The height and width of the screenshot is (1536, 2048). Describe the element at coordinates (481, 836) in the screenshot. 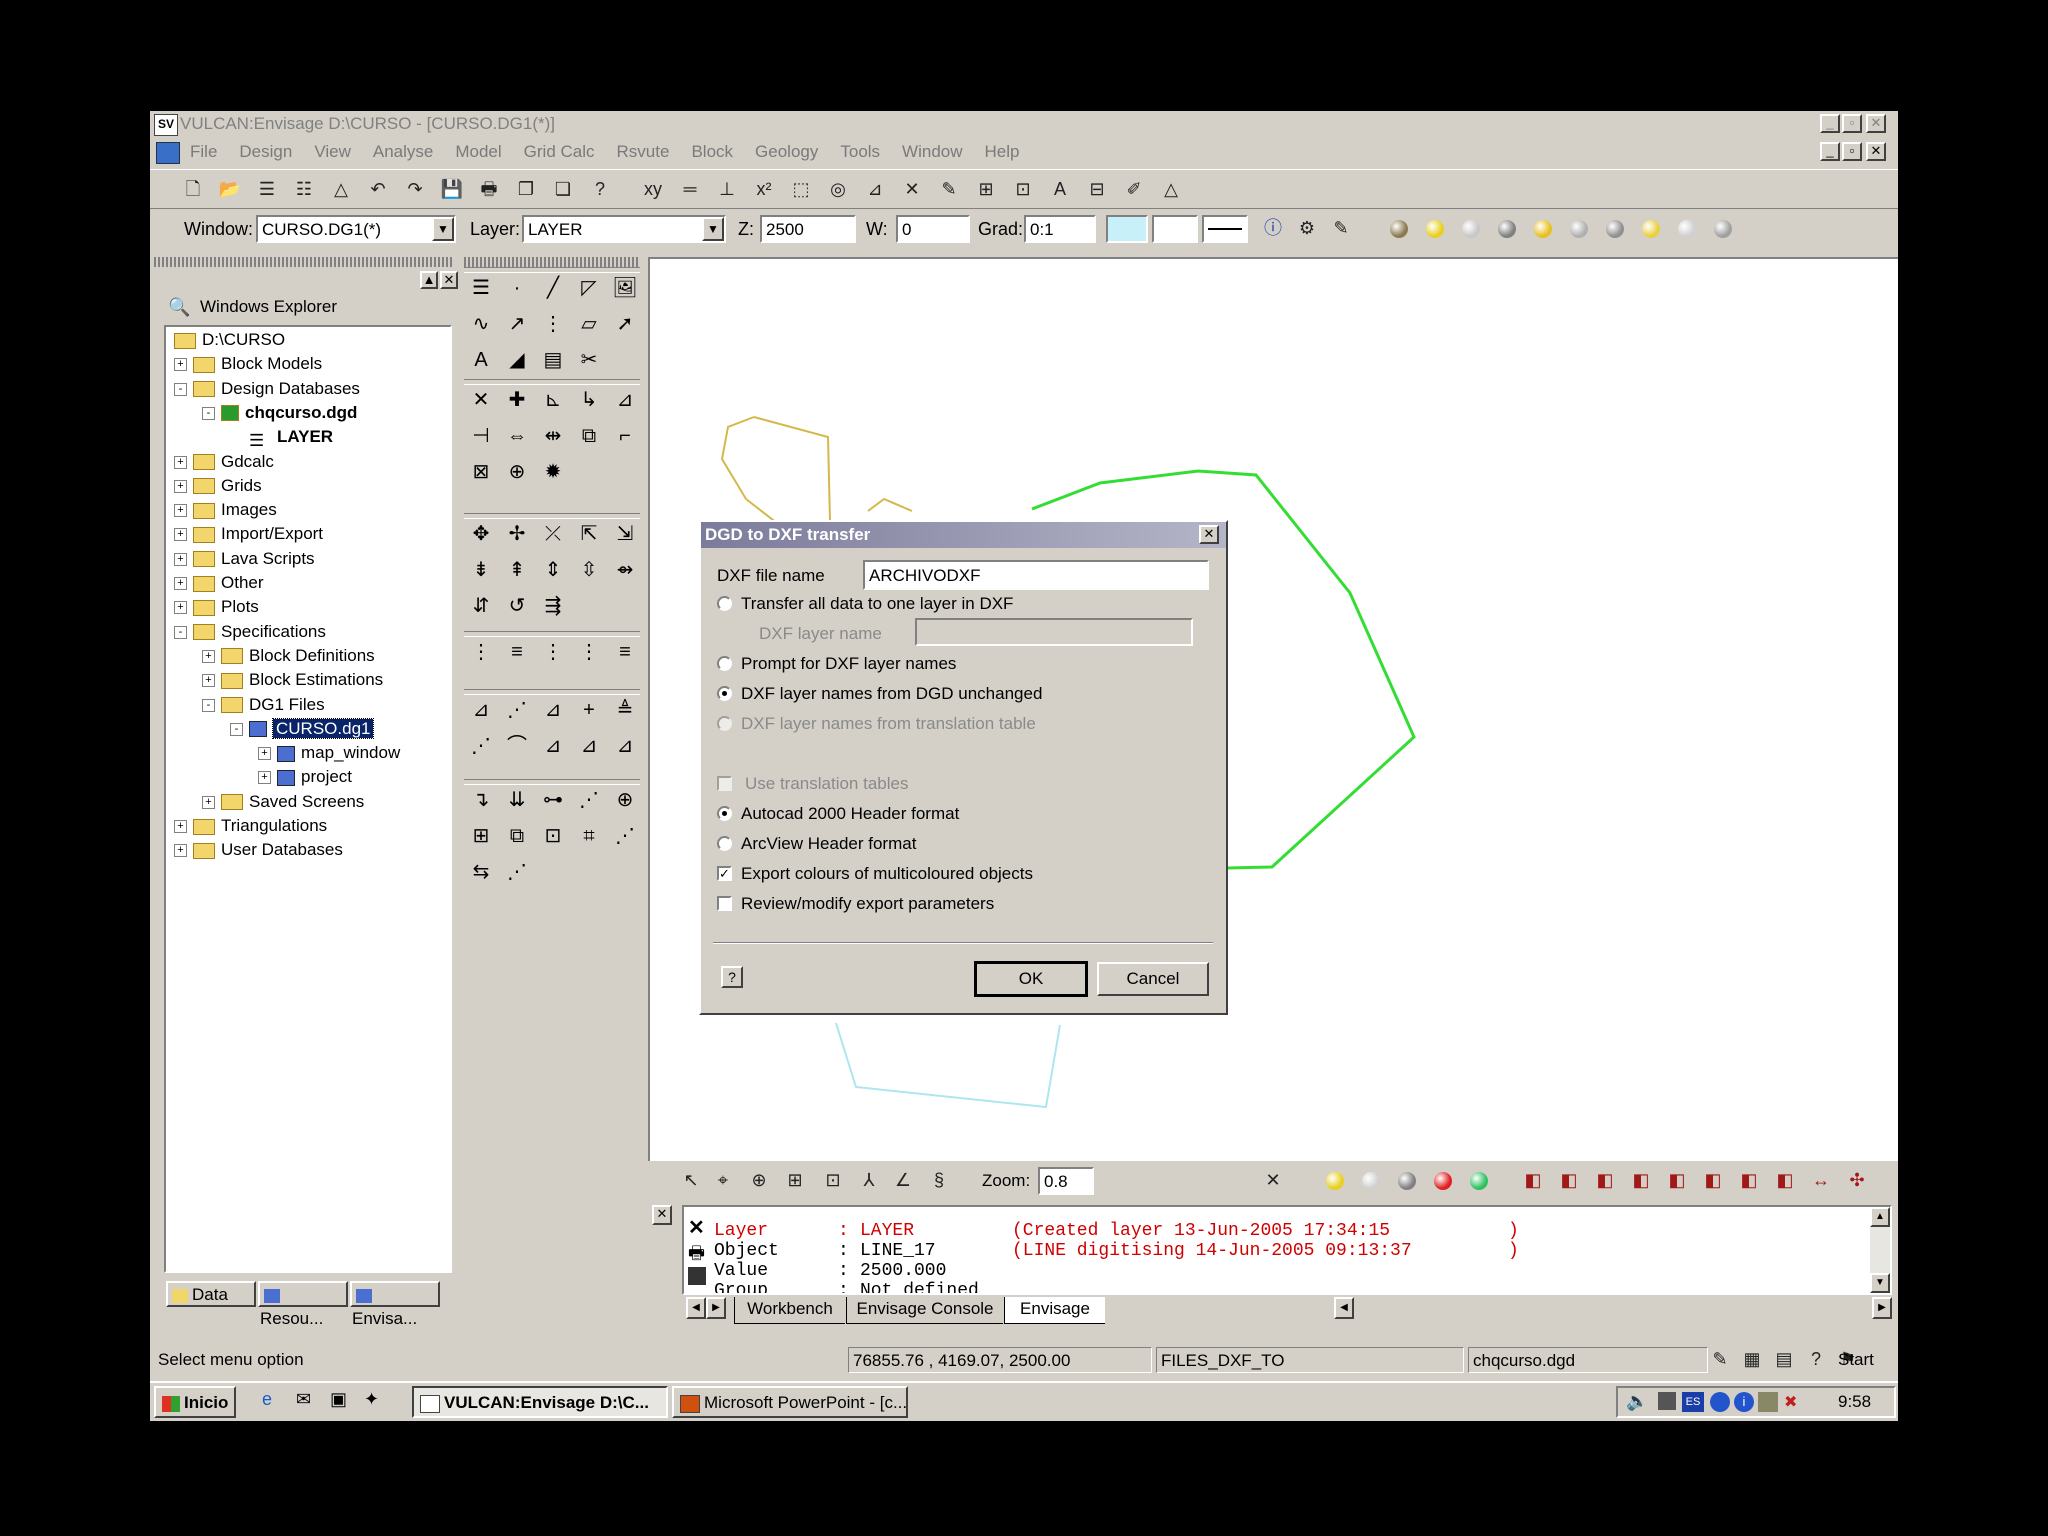

I see `palette-tool-icon: ⊞` at that location.